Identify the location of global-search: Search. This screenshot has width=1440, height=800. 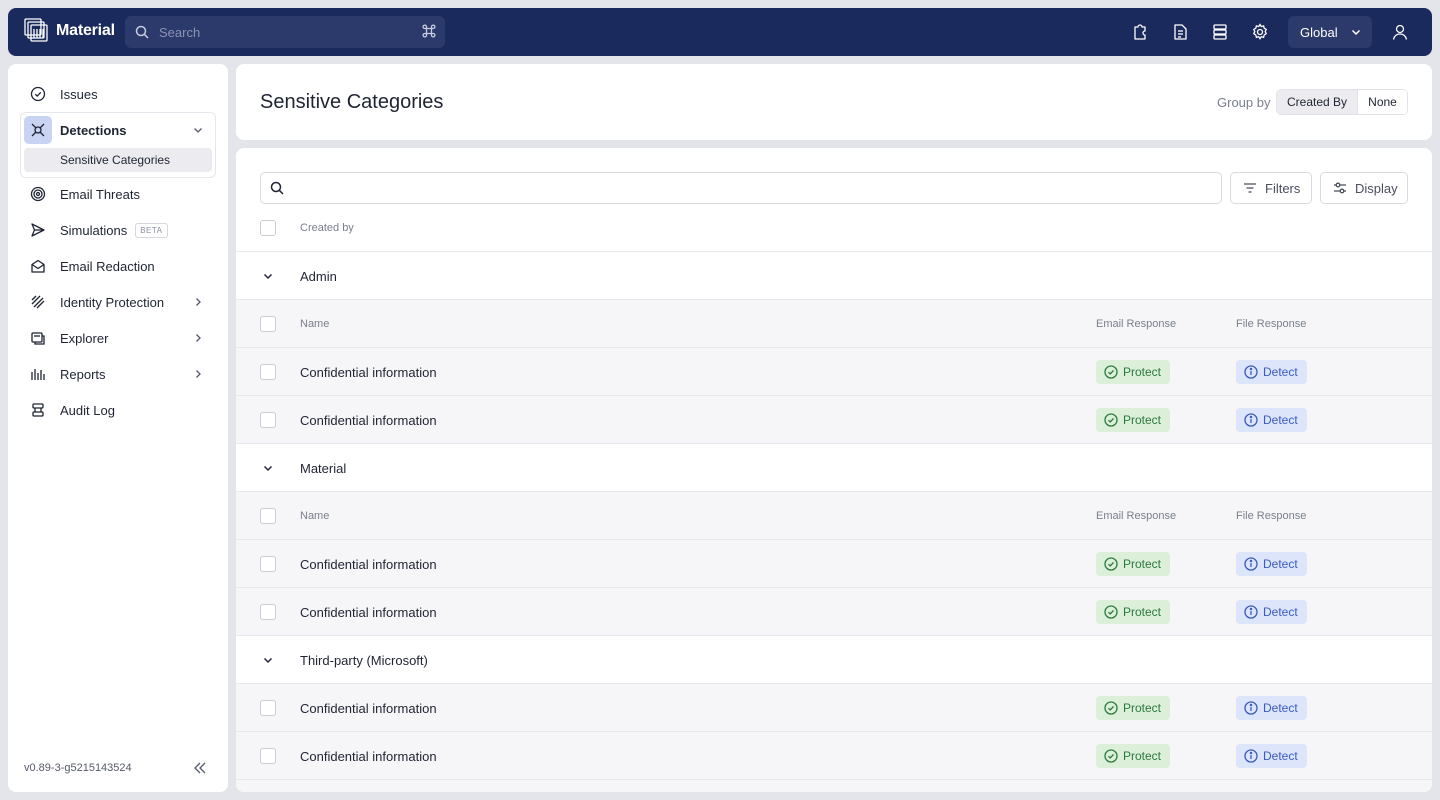
(285, 32).